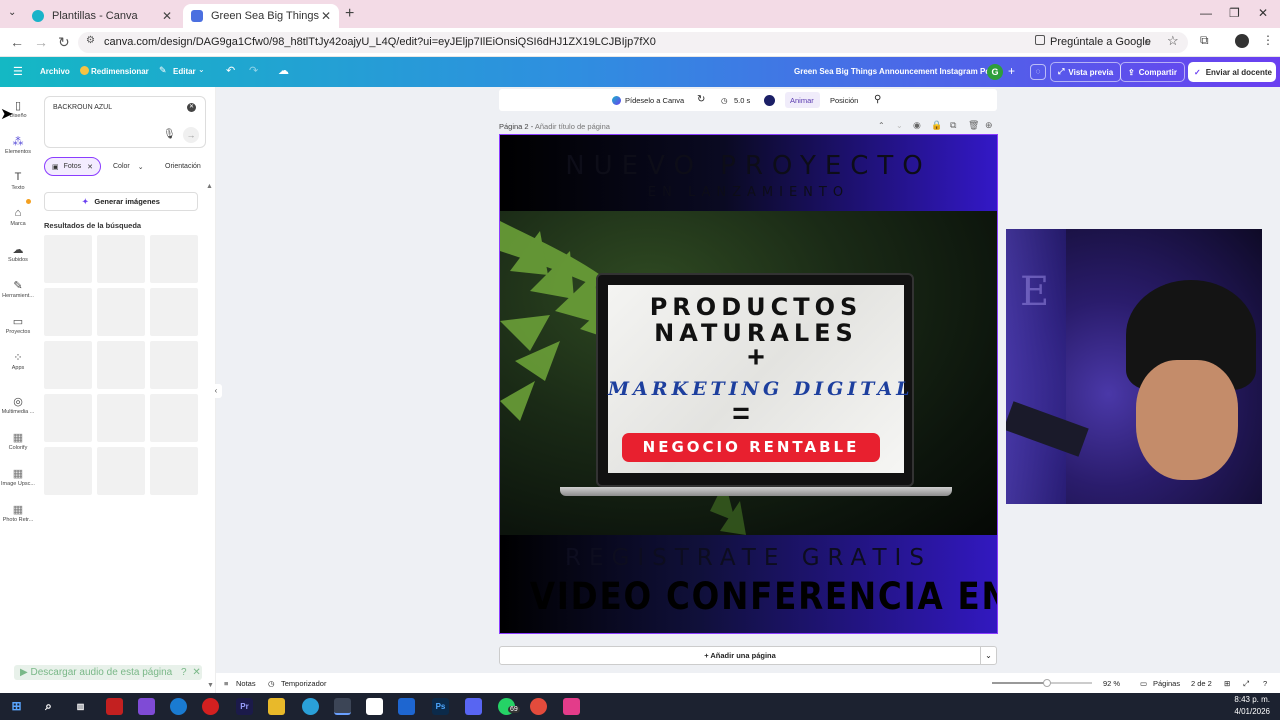 Image resolution: width=1280 pixels, height=720 pixels. I want to click on rail-item-uploads: ☁ Subidos, so click(18, 253).